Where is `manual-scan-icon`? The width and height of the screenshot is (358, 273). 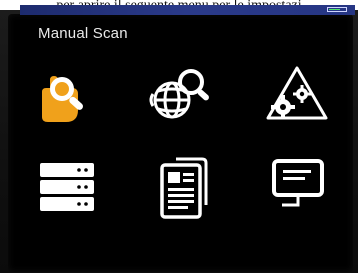 manual-scan-icon is located at coordinates (62, 99).